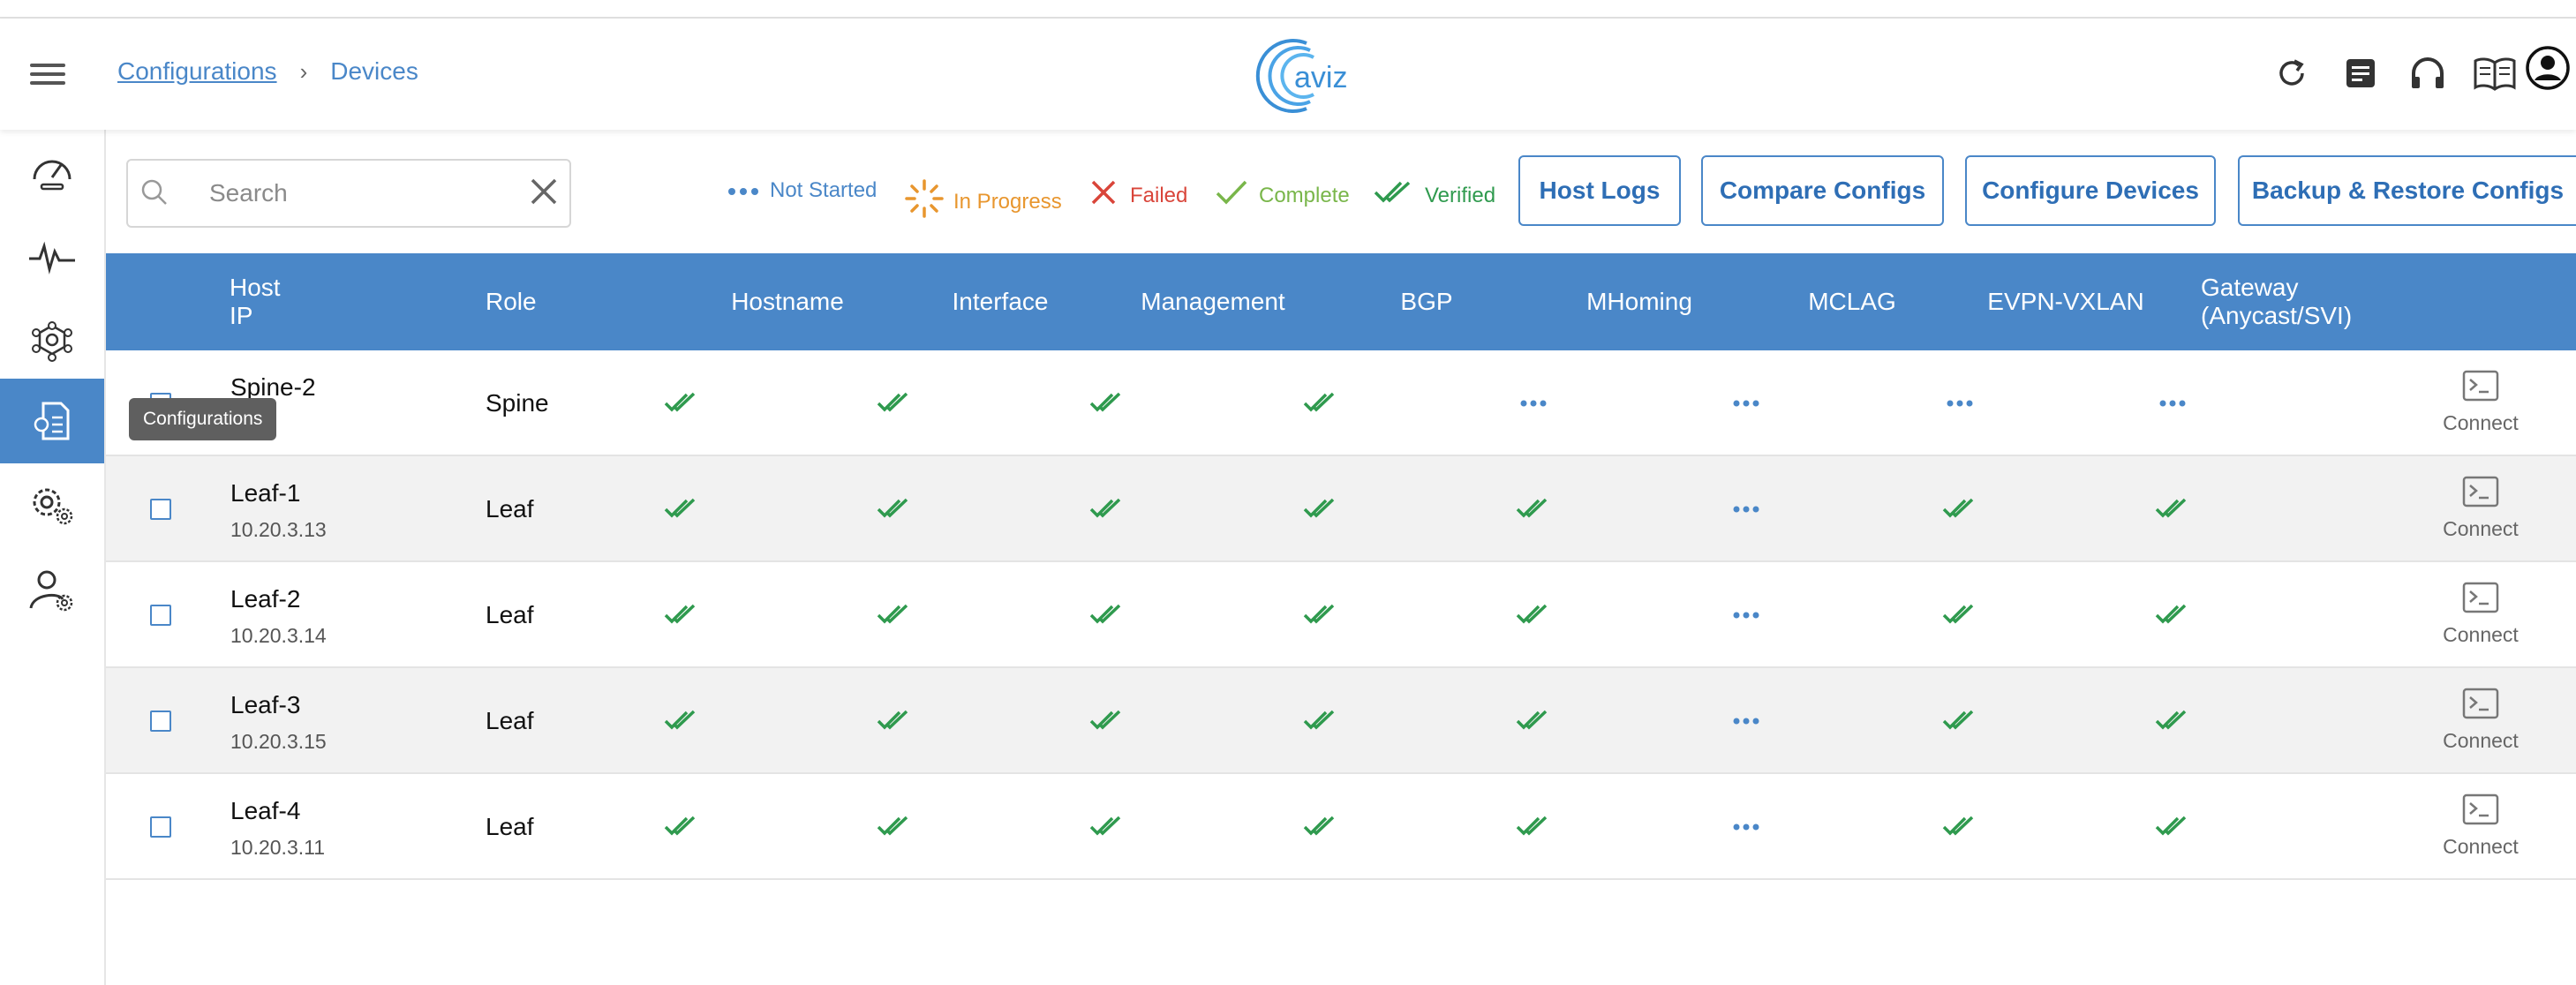 This screenshot has height=985, width=2576. What do you see at coordinates (1341, 721) in the screenshot?
I see `table-row: Leaf-3 10.20.3.15 Leaf Connect` at bounding box center [1341, 721].